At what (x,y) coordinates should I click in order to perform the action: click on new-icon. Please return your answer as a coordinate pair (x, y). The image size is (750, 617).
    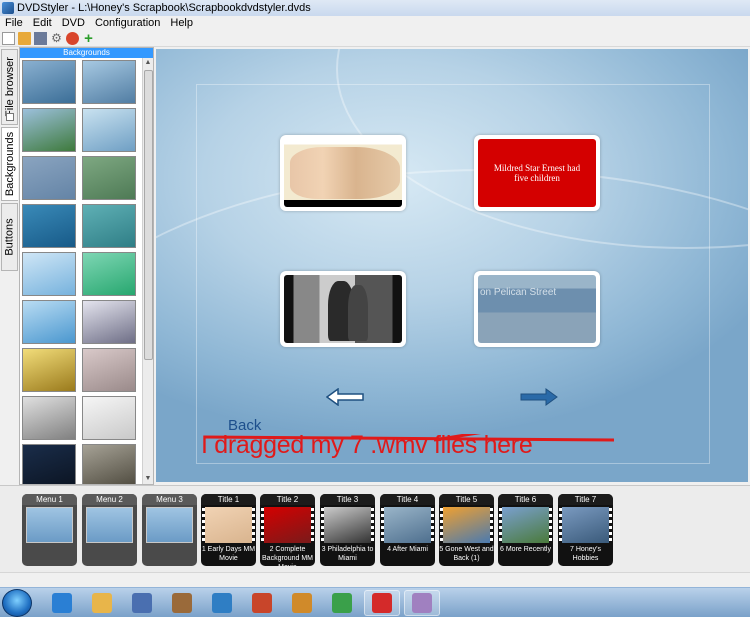
    Looking at the image, I should click on (8, 38).